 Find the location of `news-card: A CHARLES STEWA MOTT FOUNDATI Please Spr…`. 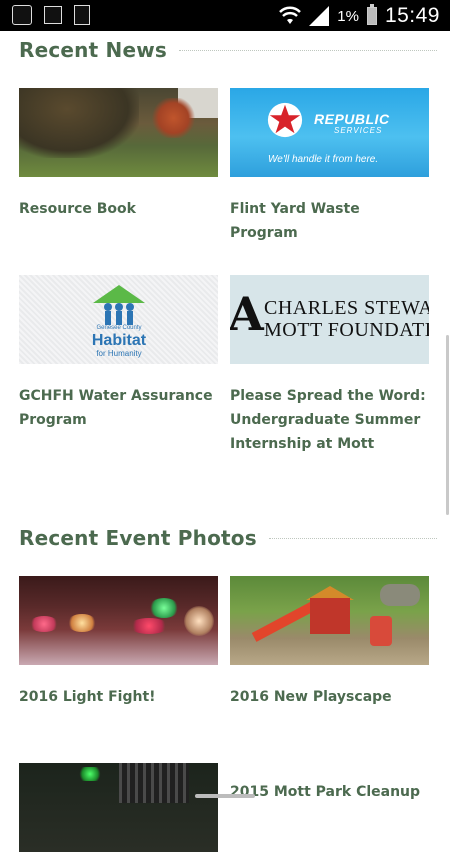

news-card: A CHARLES STEWA MOTT FOUNDATI Please Spr… is located at coordinates (329, 365).